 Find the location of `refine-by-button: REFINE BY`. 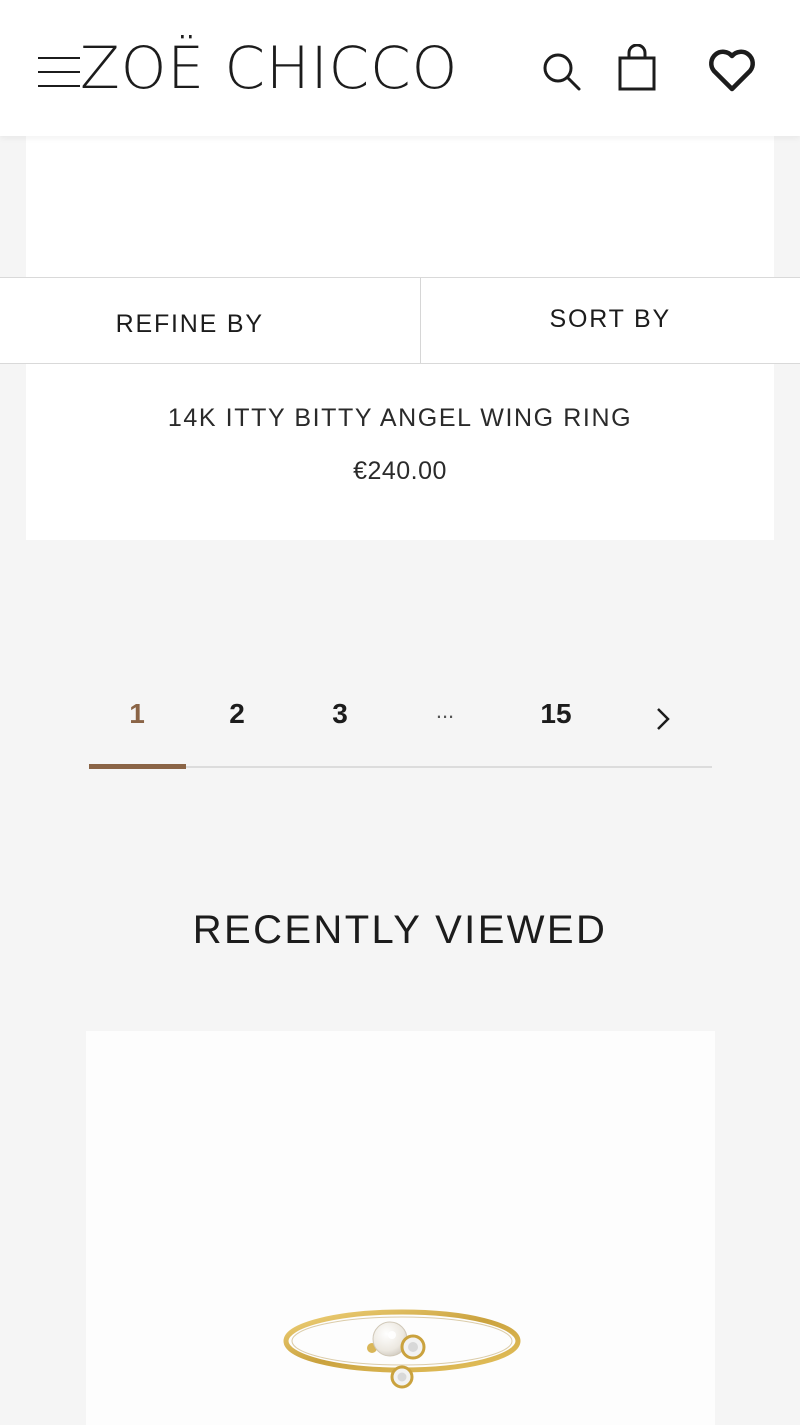

refine-by-button: REFINE BY is located at coordinates (210, 320).